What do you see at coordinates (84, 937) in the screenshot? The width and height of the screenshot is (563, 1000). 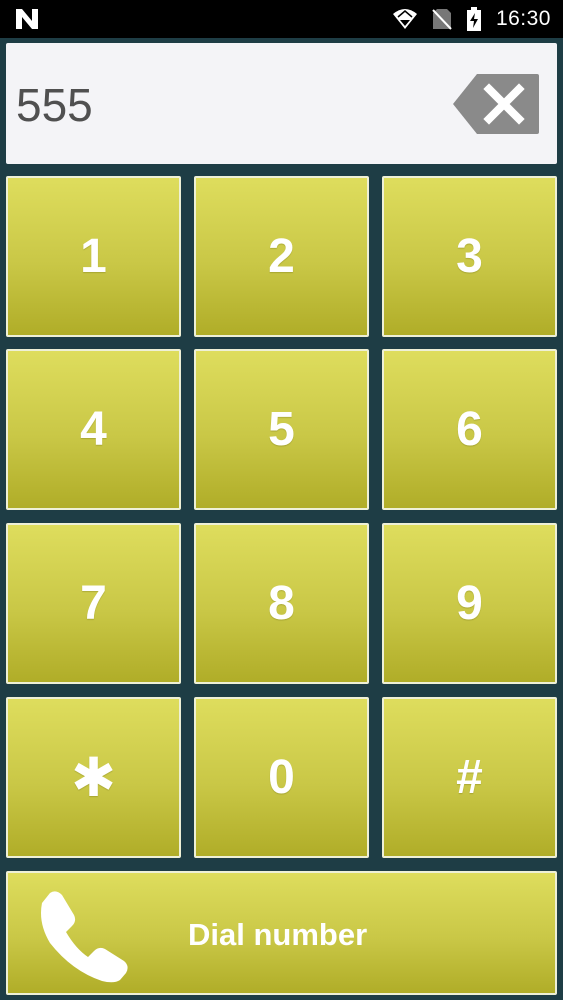 I see `phone-icon` at bounding box center [84, 937].